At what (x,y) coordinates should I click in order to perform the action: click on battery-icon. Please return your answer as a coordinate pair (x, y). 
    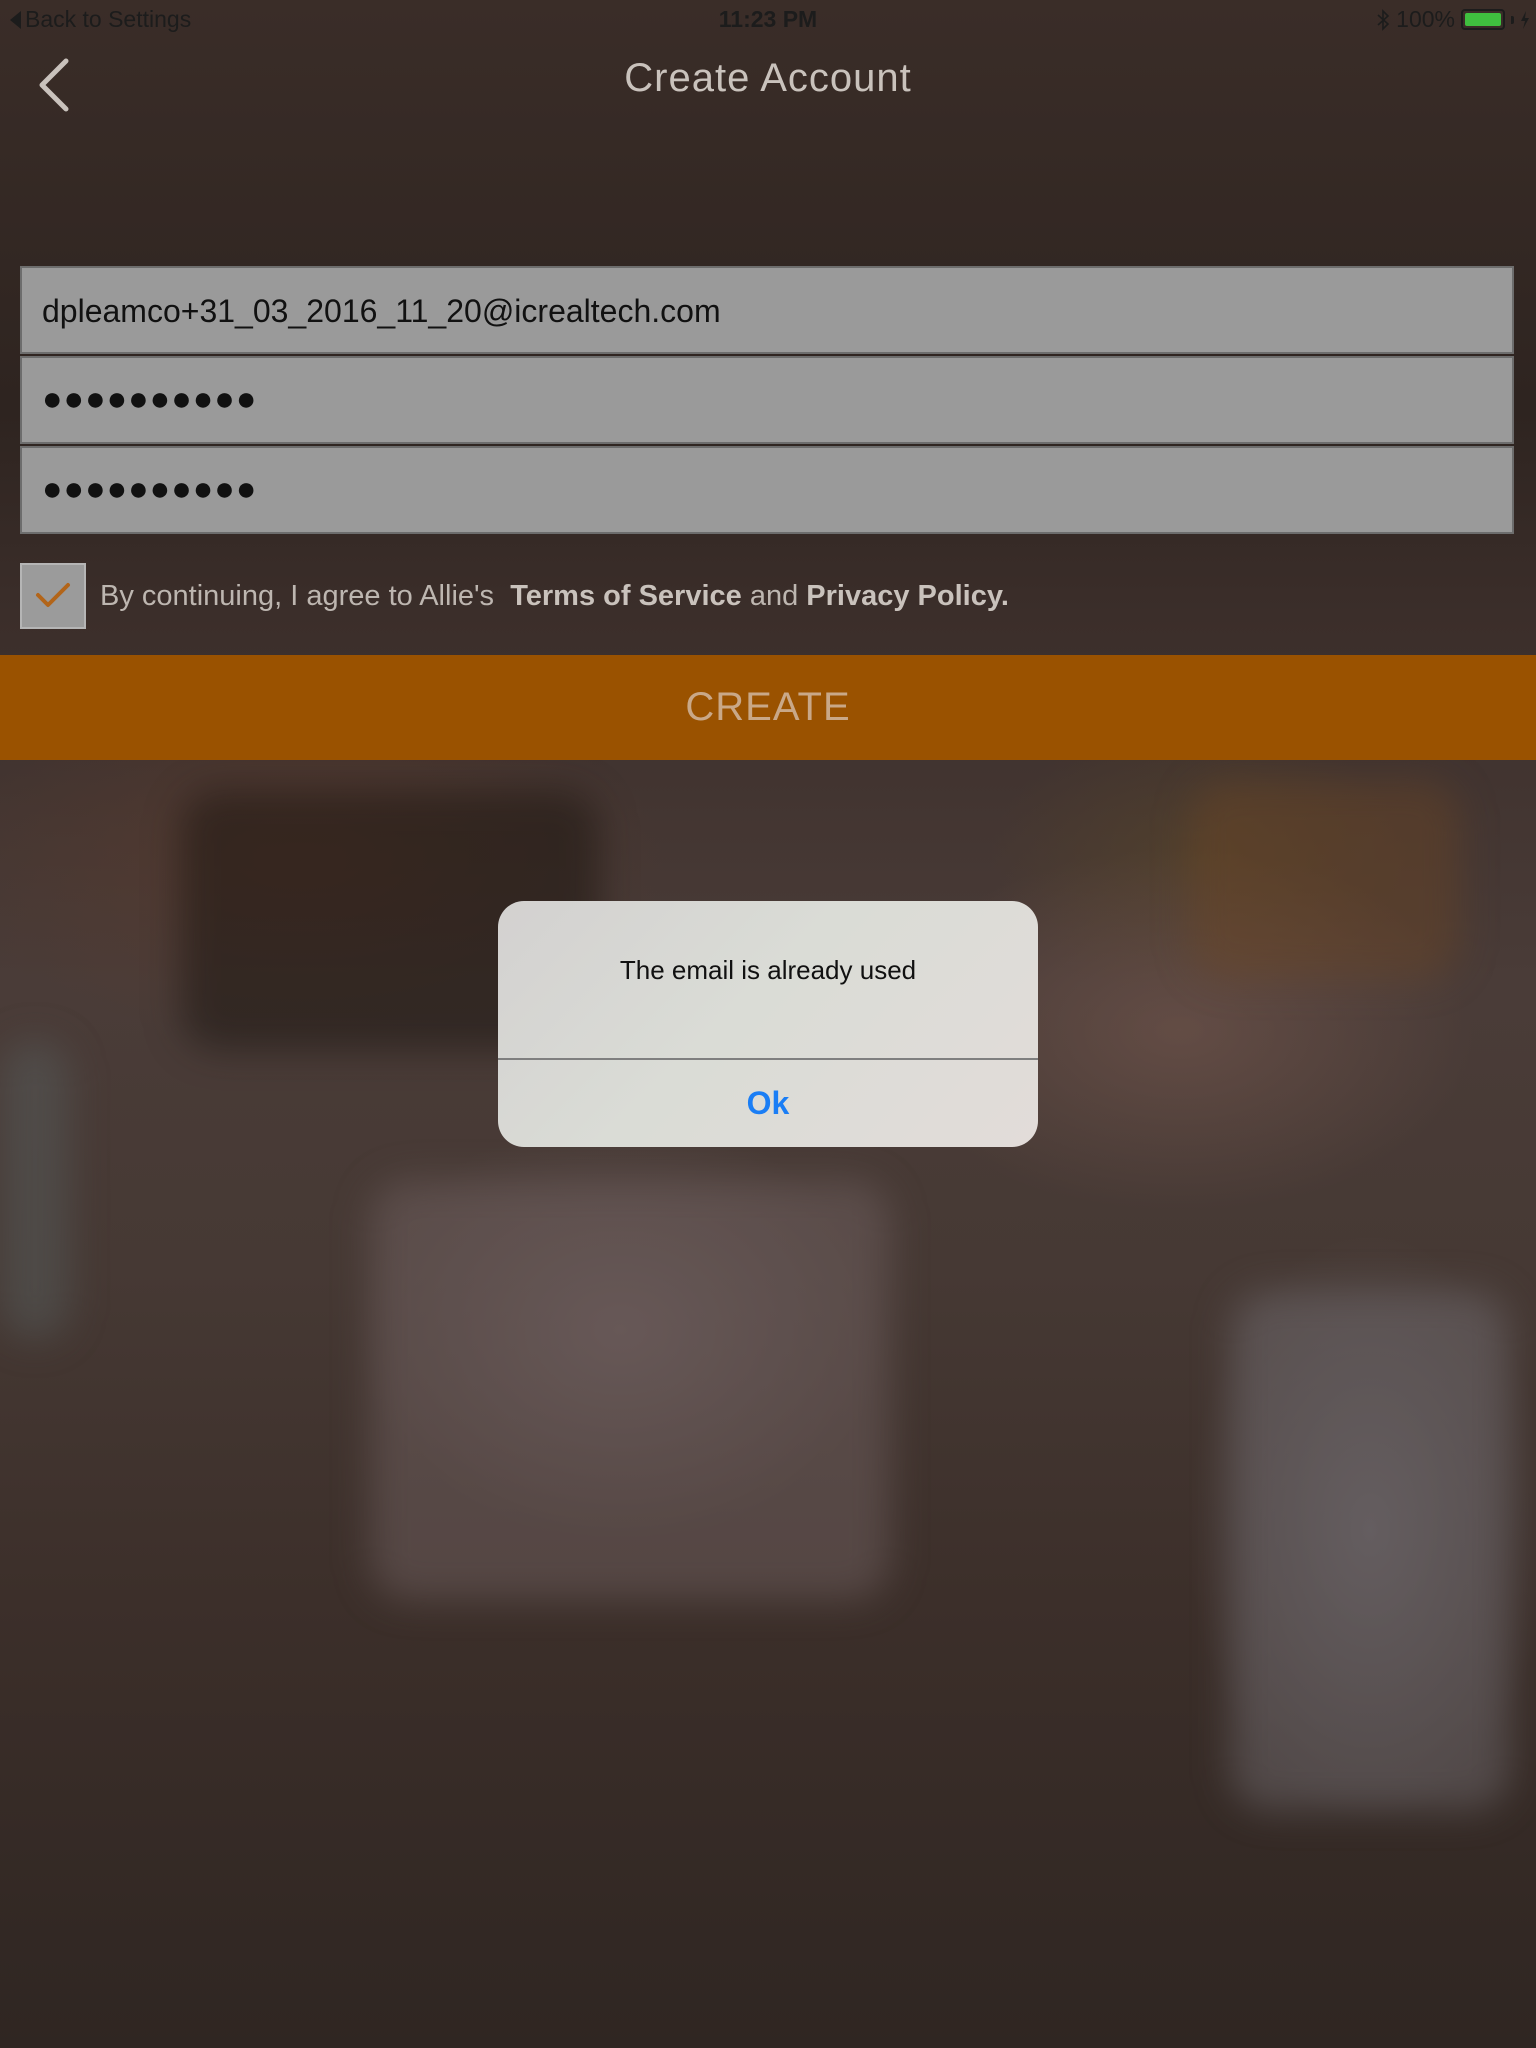
    Looking at the image, I should click on (1483, 19).